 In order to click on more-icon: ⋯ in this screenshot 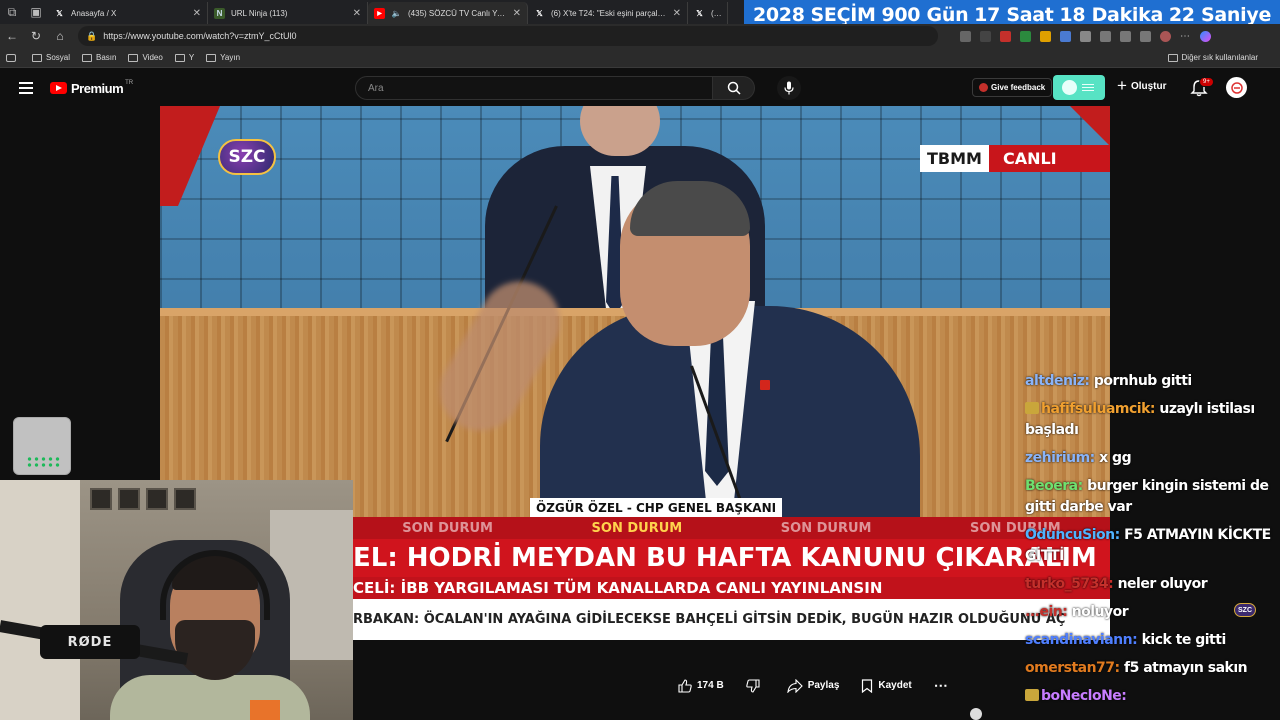, I will do `click(1185, 36)`.